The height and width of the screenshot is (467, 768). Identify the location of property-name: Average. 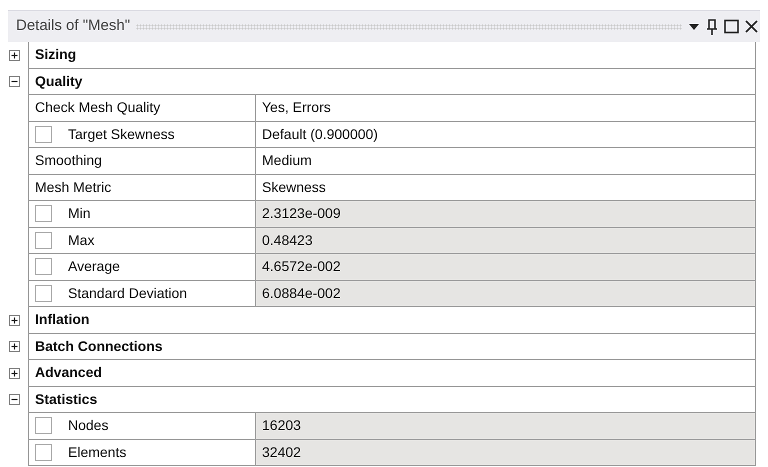
(94, 266).